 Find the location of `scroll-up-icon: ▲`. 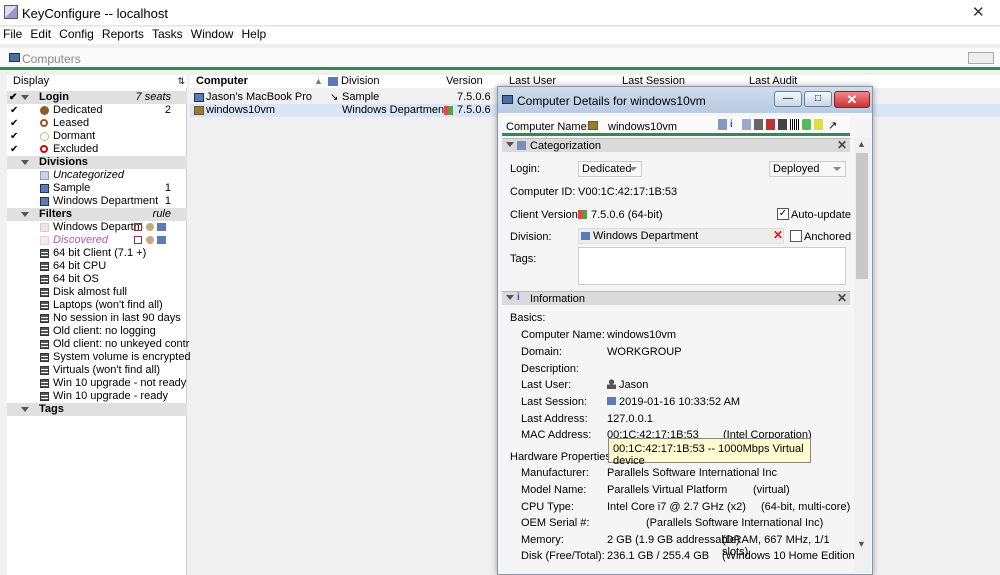

scroll-up-icon: ▲ is located at coordinates (861, 144).